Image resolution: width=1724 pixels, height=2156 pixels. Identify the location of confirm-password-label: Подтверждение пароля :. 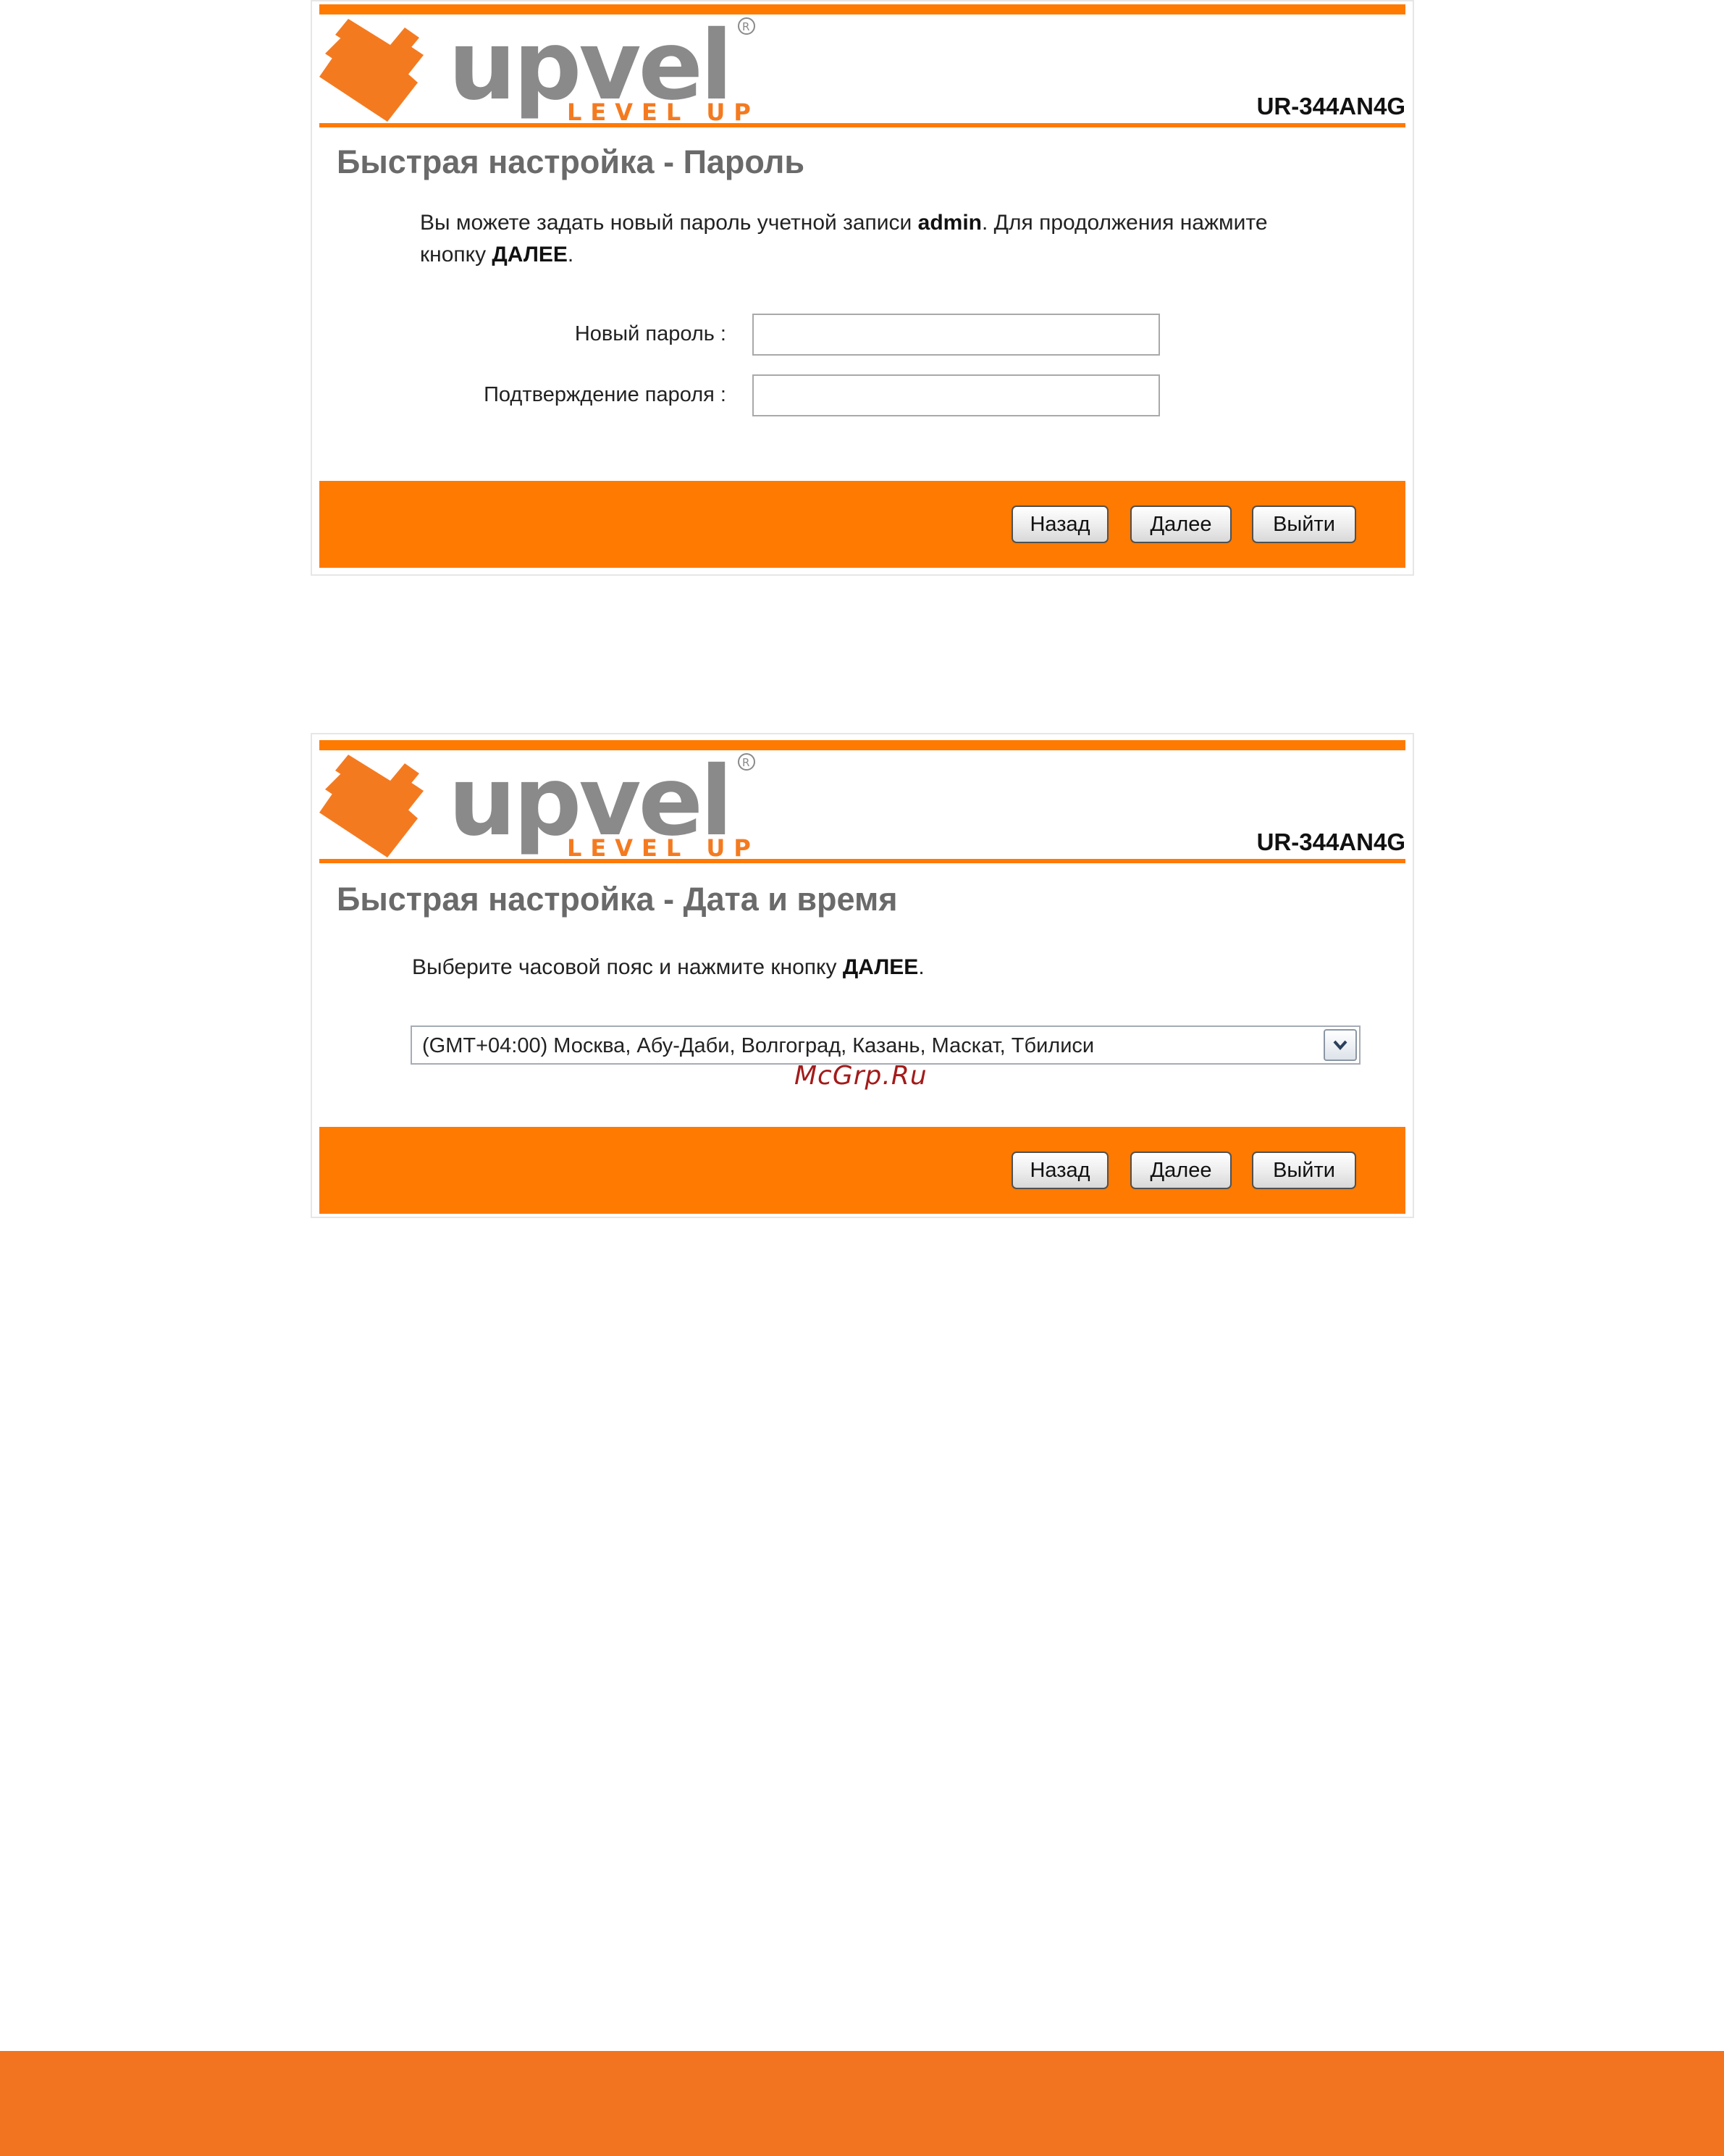
(605, 394).